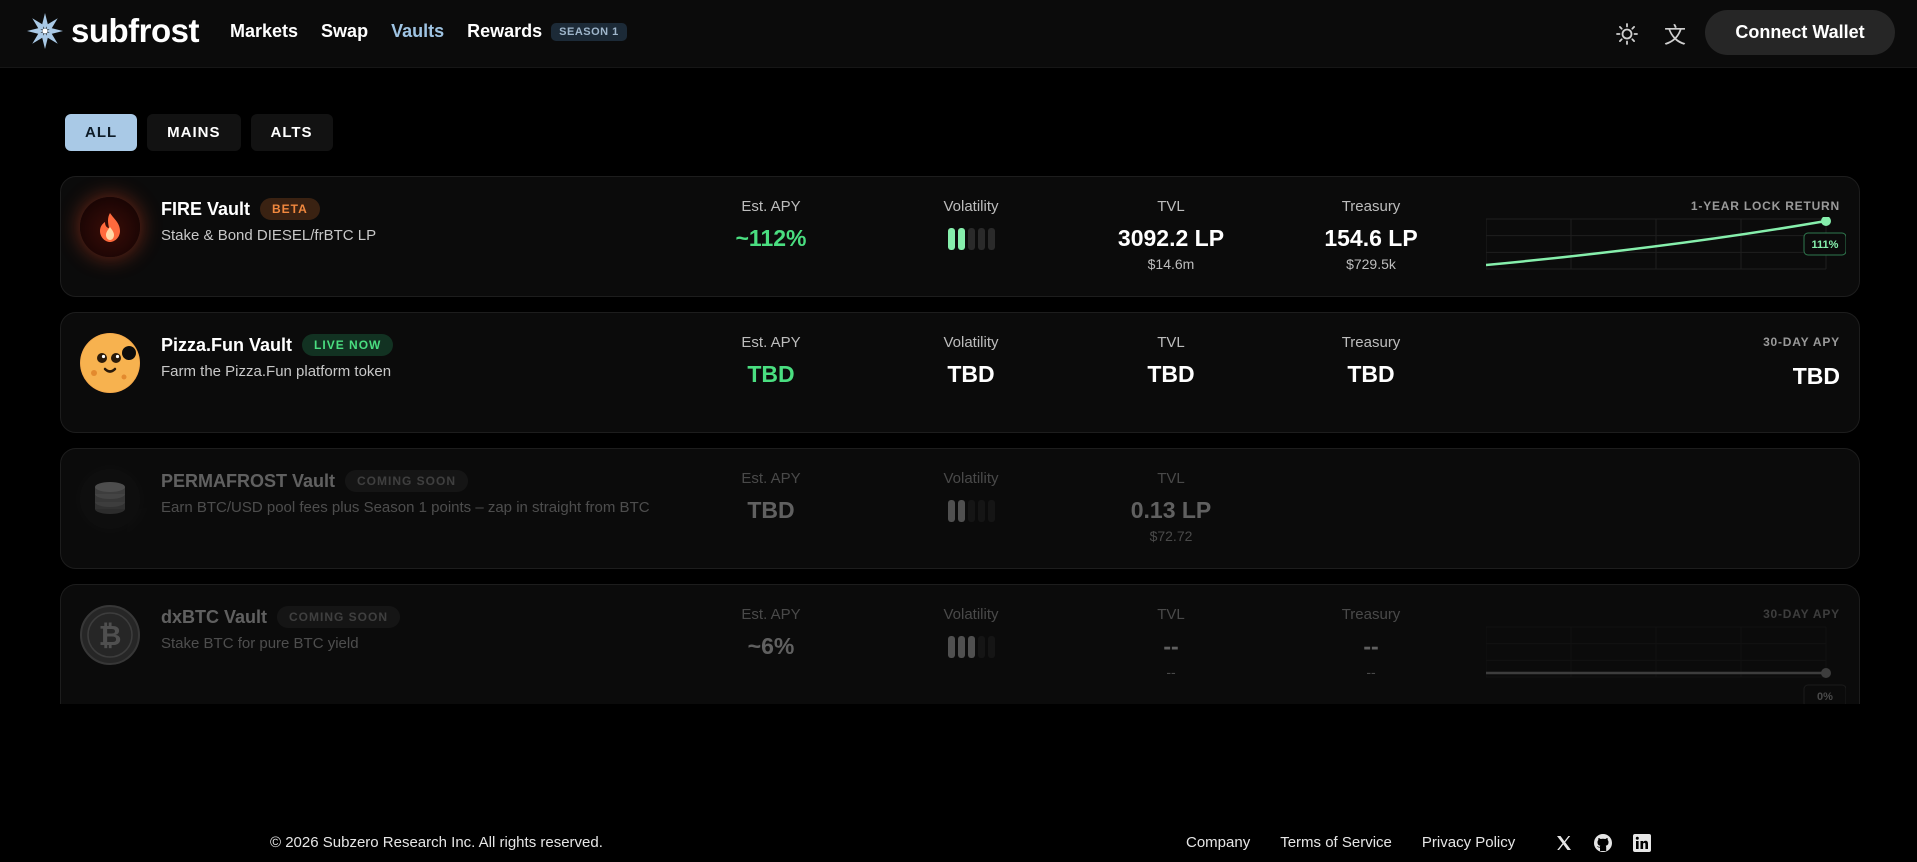 The width and height of the screenshot is (1917, 862). Describe the element at coordinates (1666, 665) in the screenshot. I see `thirty-day-apy-chart: 0%` at that location.